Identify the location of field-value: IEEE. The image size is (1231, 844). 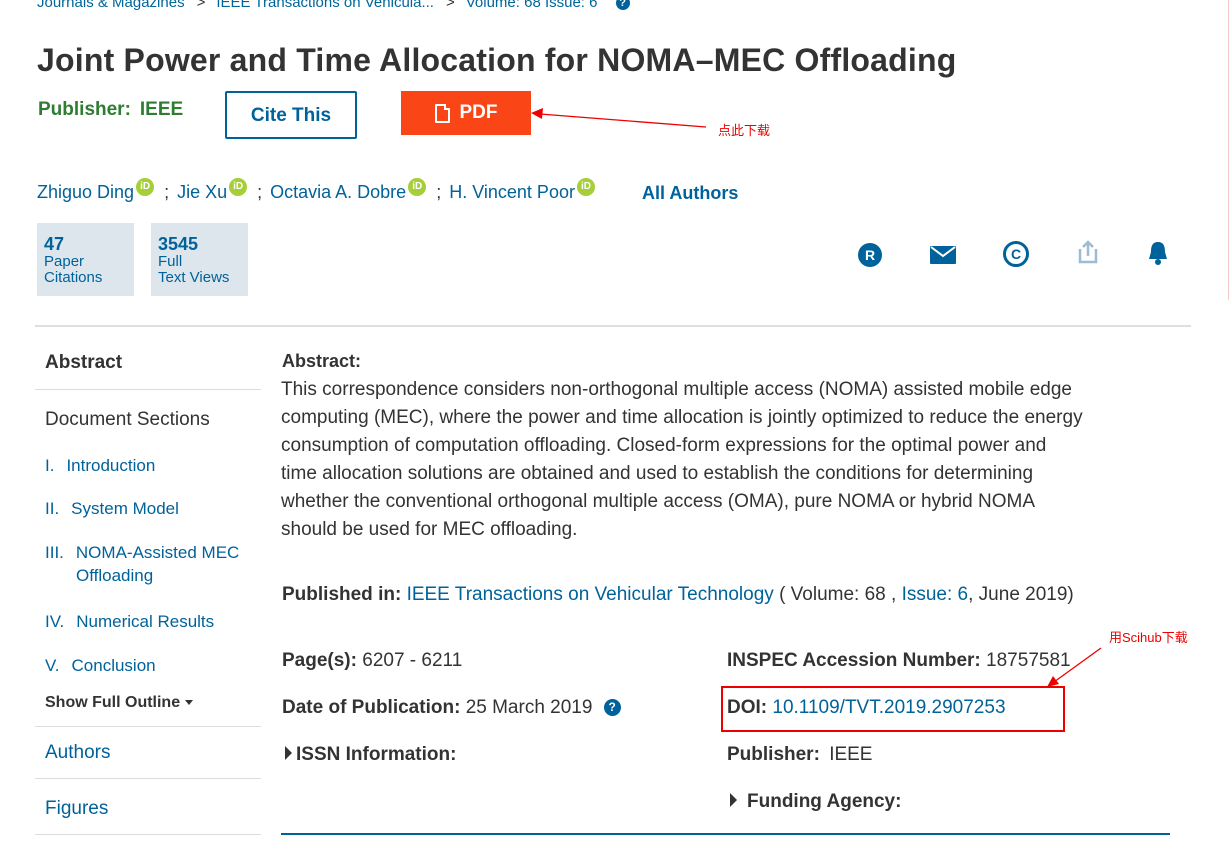
(851, 754).